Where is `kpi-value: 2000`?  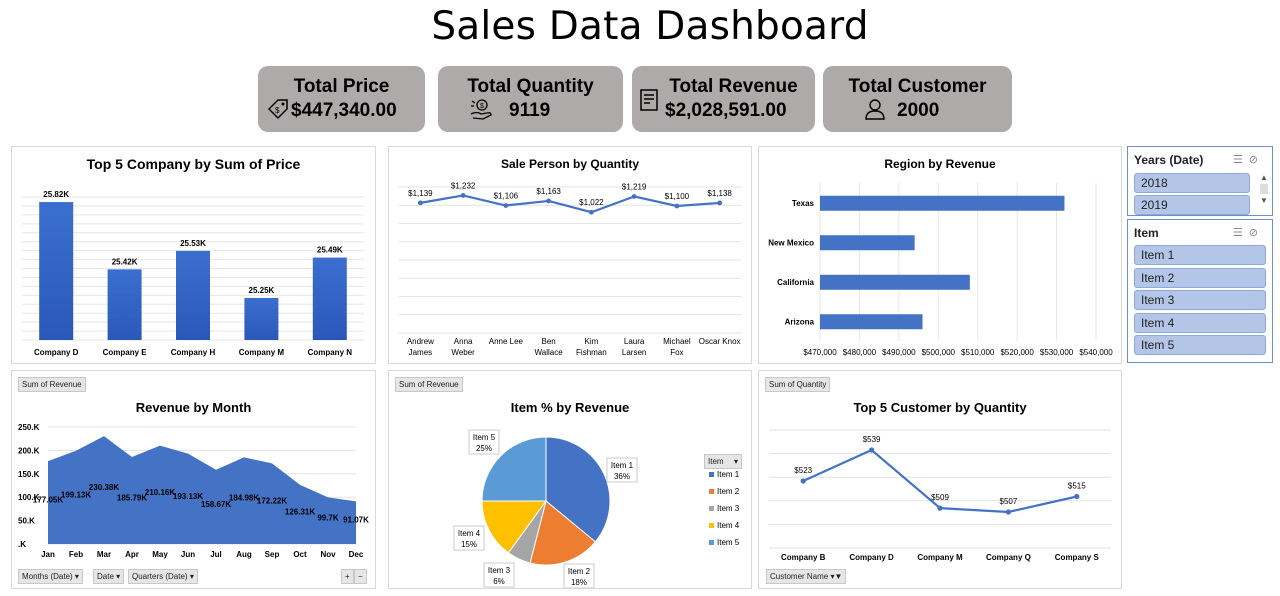 kpi-value: 2000 is located at coordinates (918, 110).